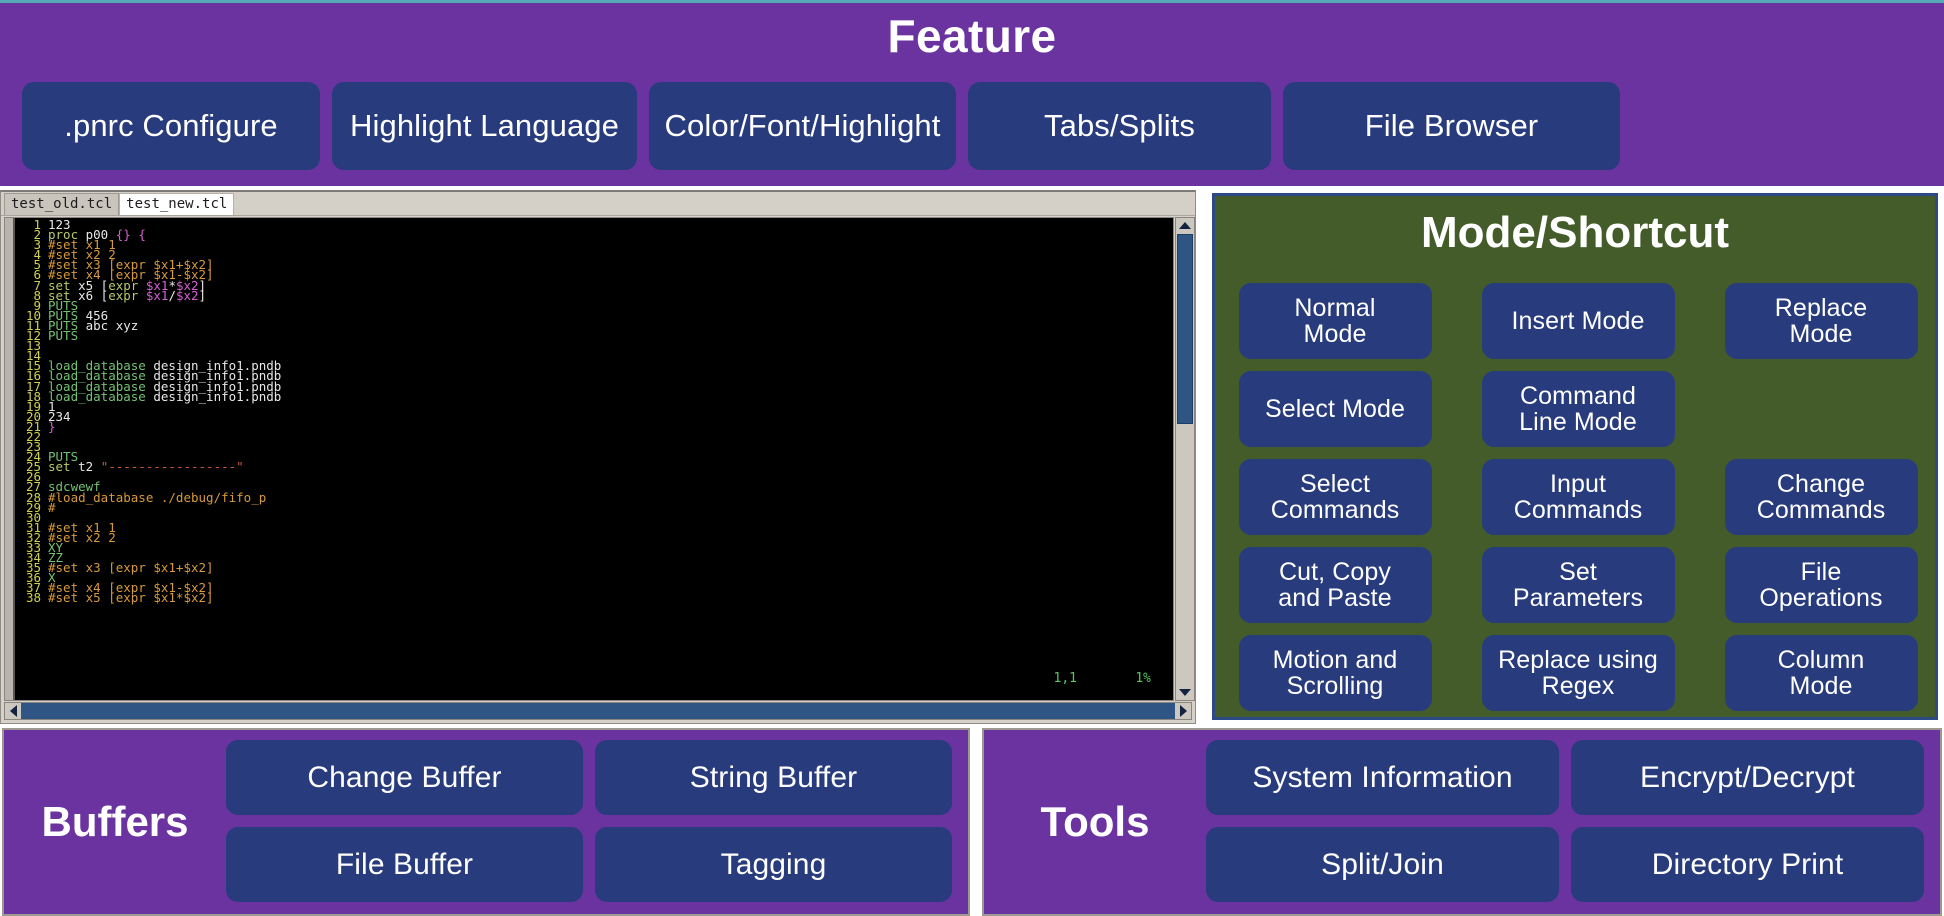 Image resolution: width=1944 pixels, height=916 pixels. Describe the element at coordinates (62, 204) in the screenshot. I see `editor-tab-test-old: test_old.tcl` at that location.